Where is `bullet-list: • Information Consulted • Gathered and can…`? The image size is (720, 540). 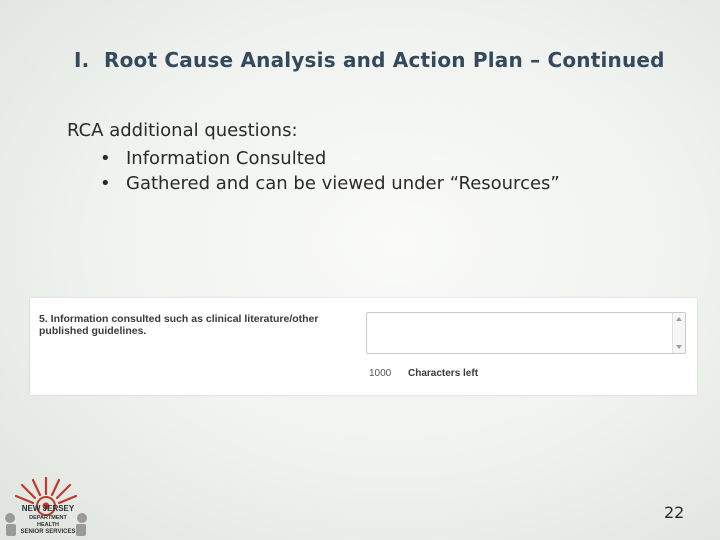 bullet-list: • Information Consulted • Gathered and can… is located at coordinates (330, 171).